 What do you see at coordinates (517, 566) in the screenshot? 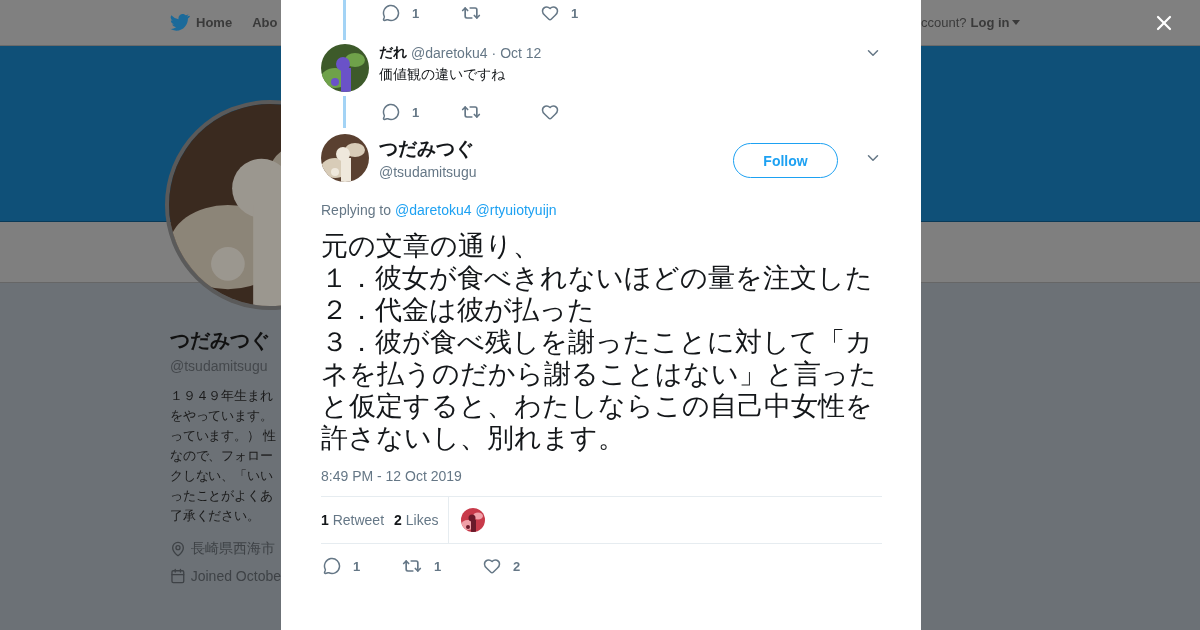
I see `like-count: 2` at bounding box center [517, 566].